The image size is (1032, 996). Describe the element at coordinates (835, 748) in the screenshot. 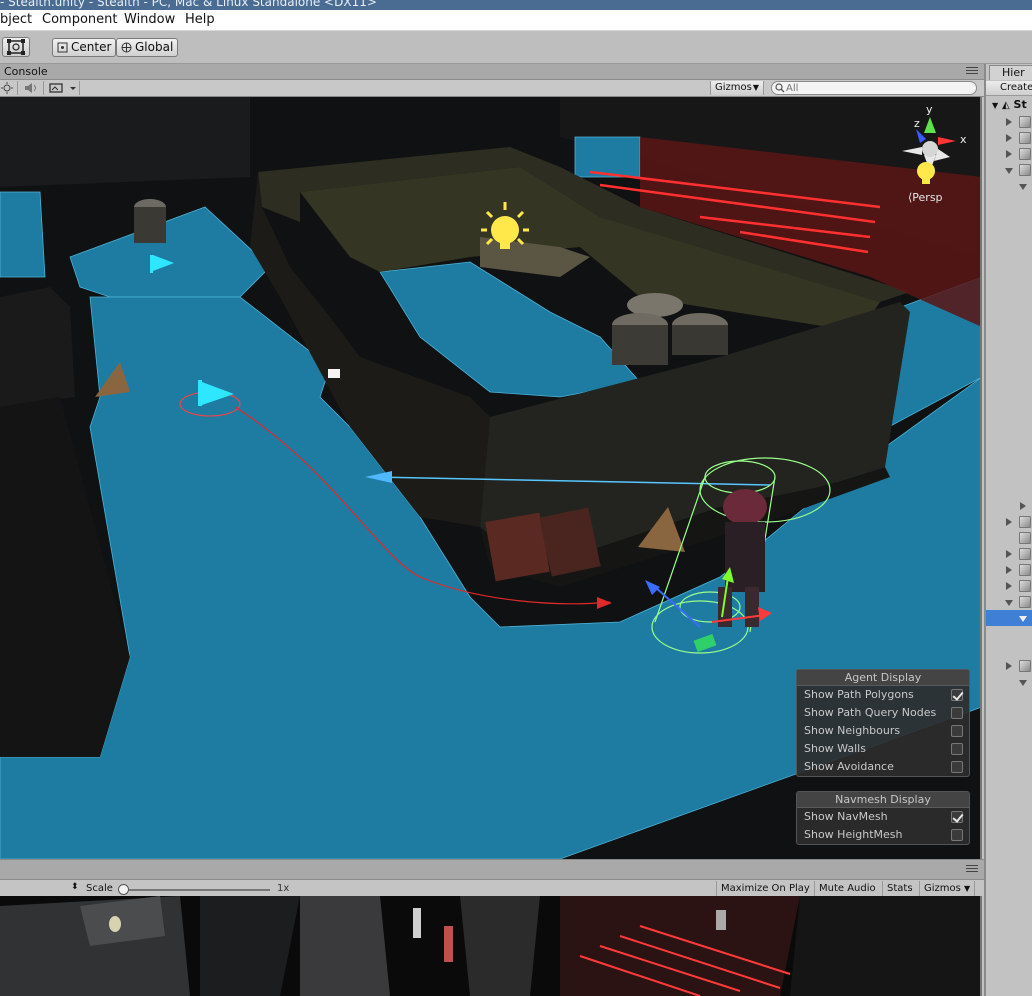

I see `option-label: Show Walls` at that location.